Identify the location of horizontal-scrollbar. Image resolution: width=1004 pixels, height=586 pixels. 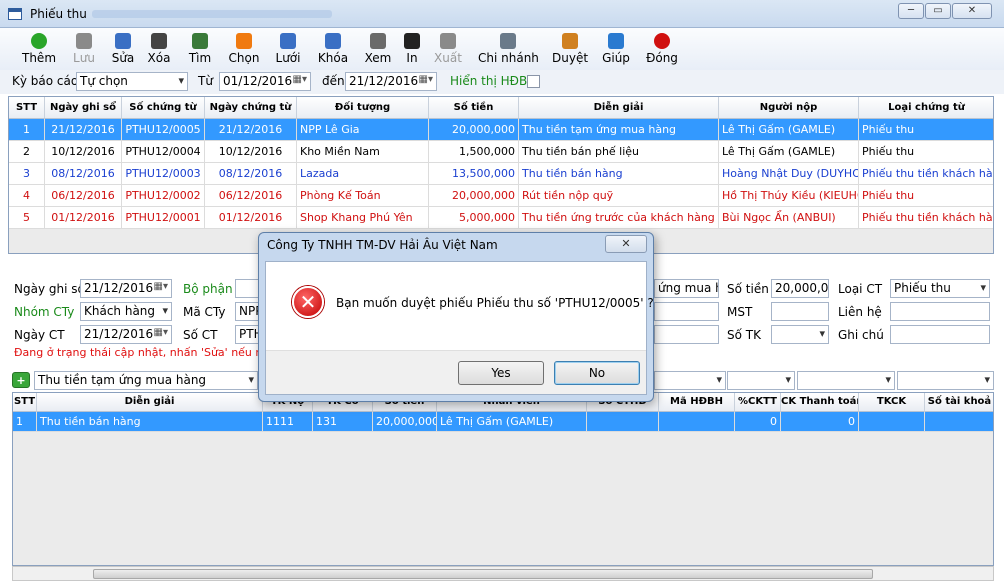
(503, 573).